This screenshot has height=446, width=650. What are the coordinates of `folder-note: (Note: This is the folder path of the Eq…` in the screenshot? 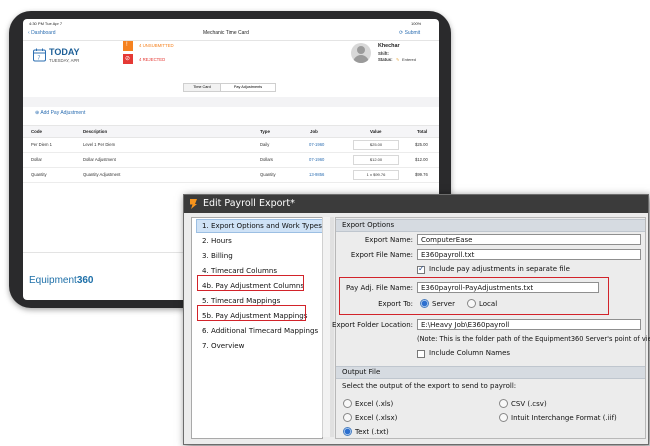 It's located at (533, 339).